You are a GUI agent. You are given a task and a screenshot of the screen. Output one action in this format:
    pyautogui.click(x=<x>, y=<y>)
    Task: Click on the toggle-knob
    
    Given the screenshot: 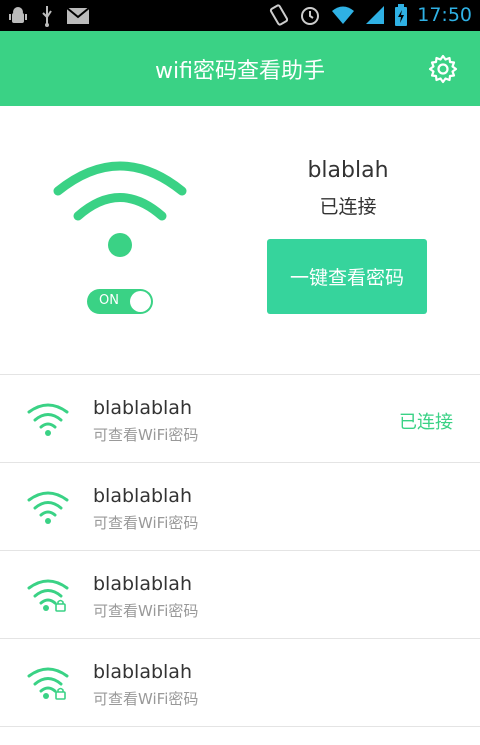 What is the action you would take?
    pyautogui.click(x=140, y=301)
    